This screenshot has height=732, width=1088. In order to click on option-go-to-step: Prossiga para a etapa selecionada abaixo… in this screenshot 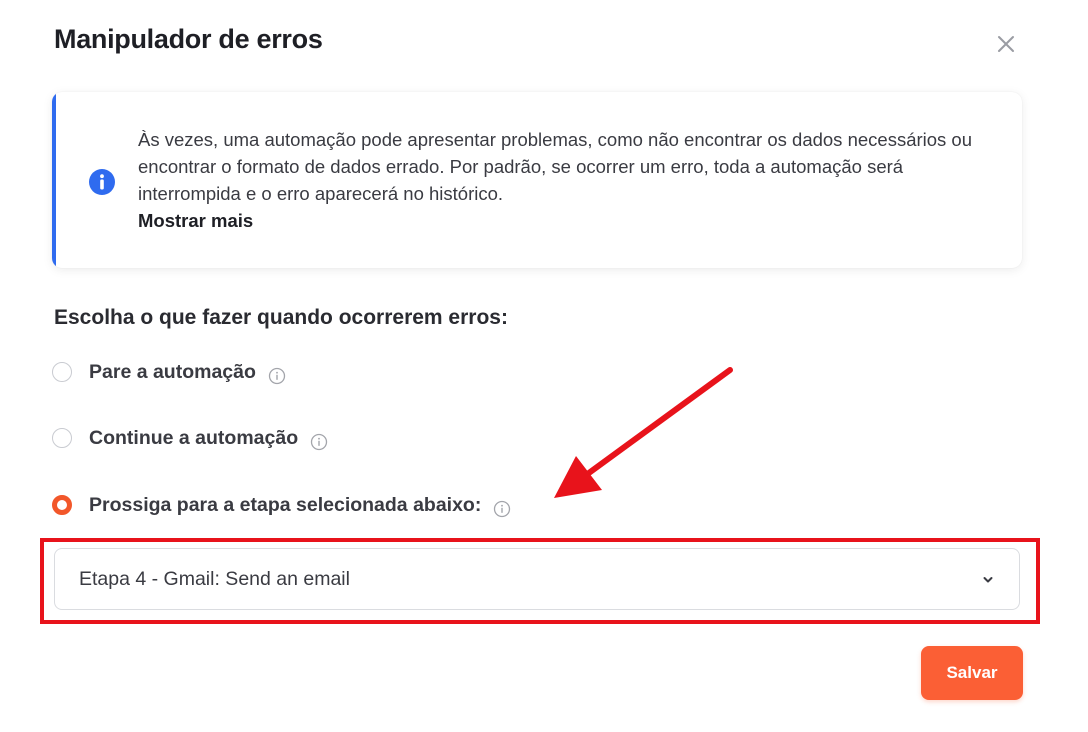, I will do `click(281, 505)`.